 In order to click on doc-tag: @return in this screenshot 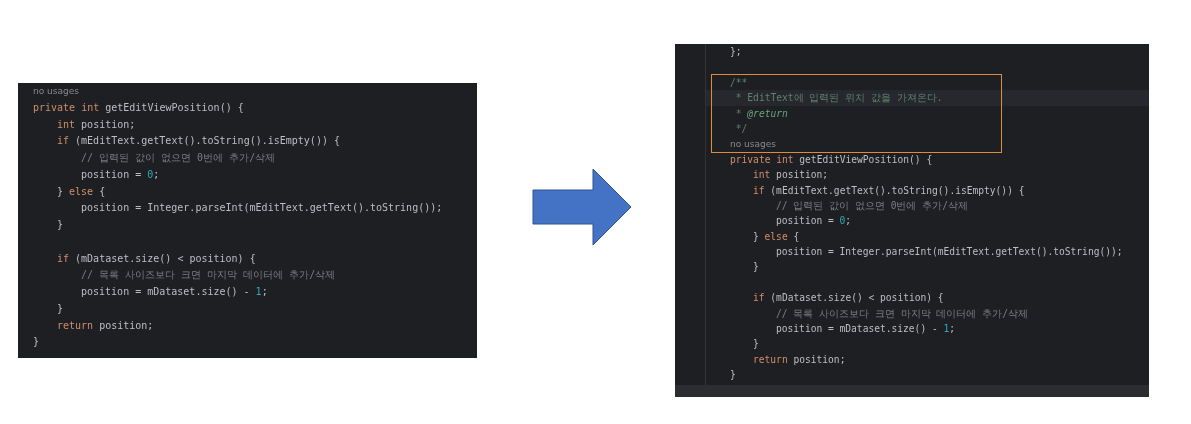, I will do `click(767, 113)`.